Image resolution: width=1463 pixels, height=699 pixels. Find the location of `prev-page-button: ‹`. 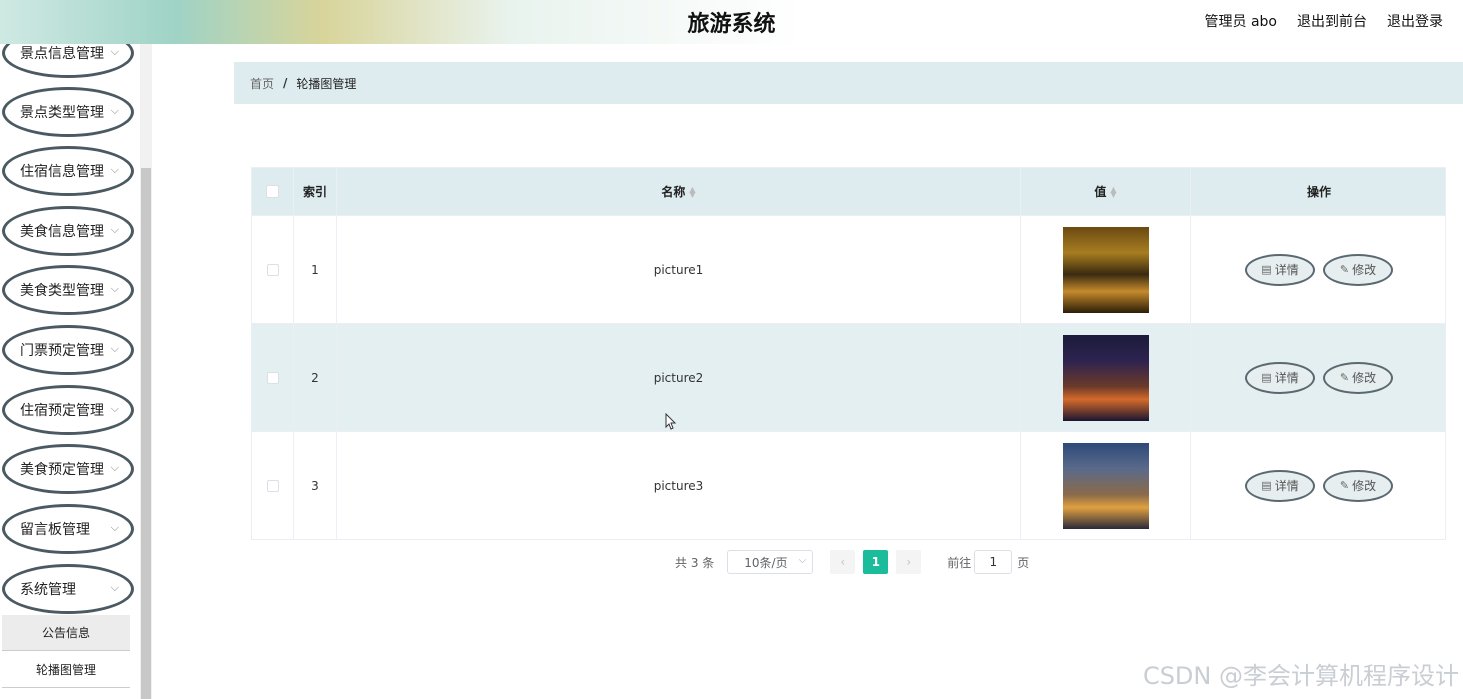

prev-page-button: ‹ is located at coordinates (843, 562).